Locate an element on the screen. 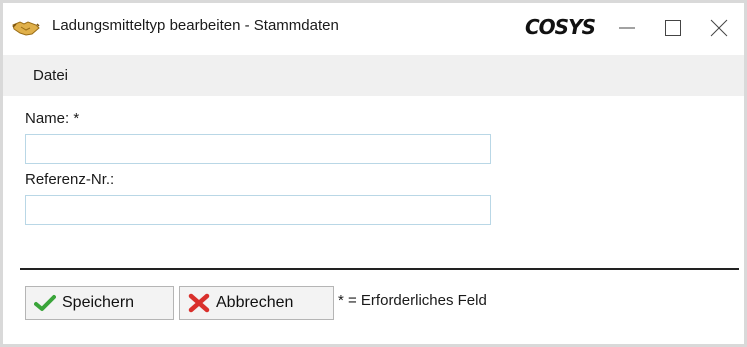  minimize-button is located at coordinates (626, 27).